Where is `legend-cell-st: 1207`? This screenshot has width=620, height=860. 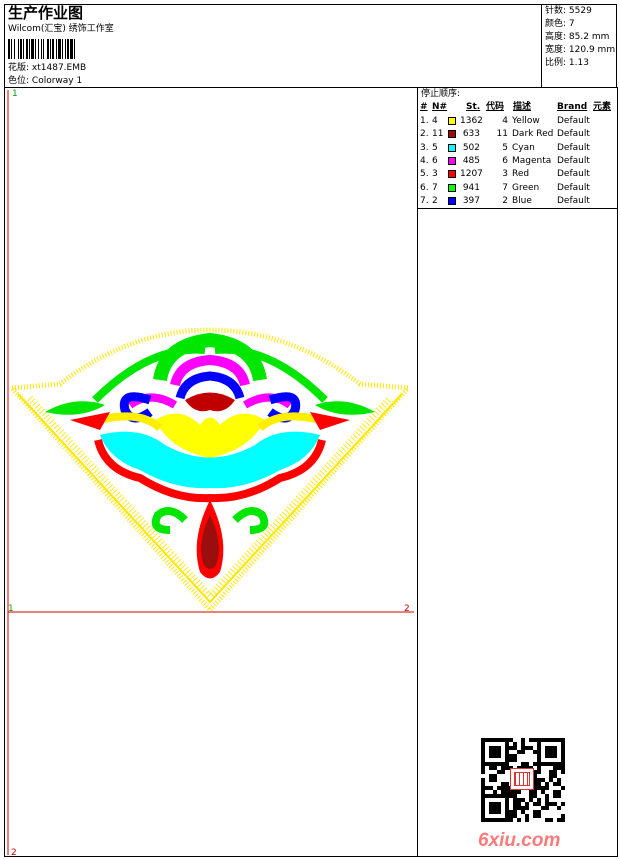
legend-cell-st: 1207 is located at coordinates (471, 174).